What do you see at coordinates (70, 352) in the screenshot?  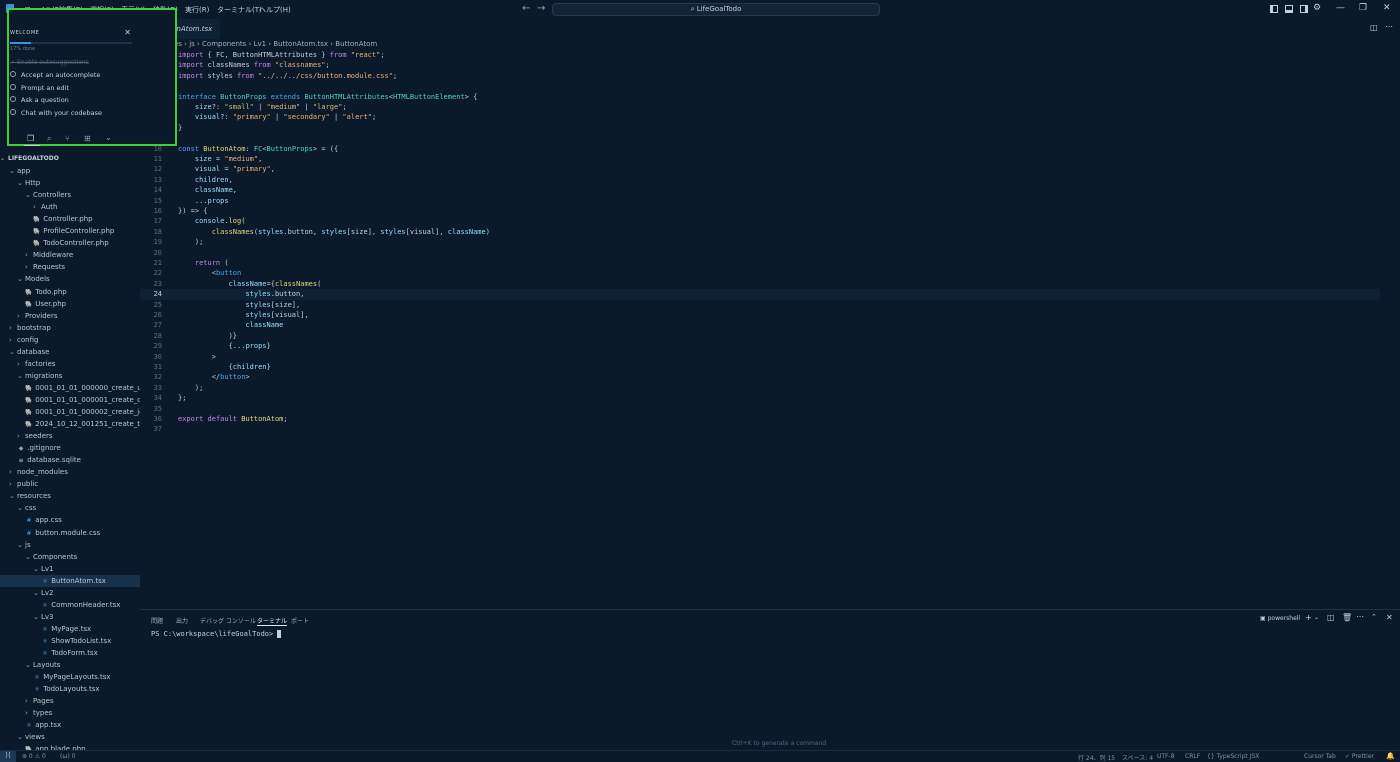 I see `tree-item: ⌄ database` at bounding box center [70, 352].